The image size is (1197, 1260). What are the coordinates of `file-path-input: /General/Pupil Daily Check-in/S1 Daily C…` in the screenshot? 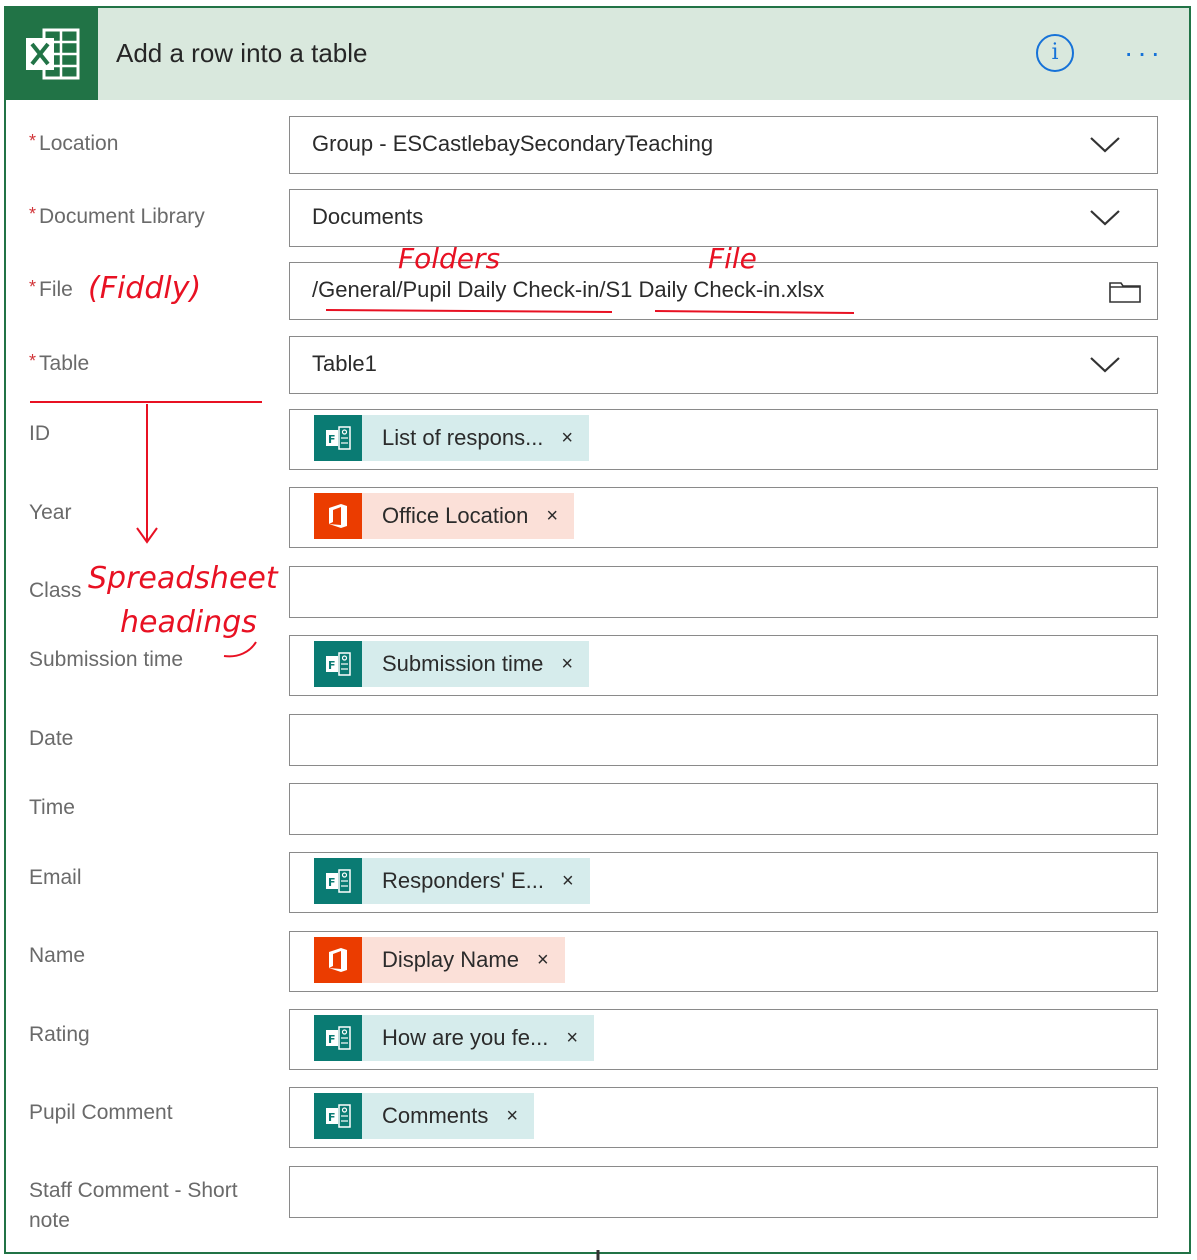 It's located at (723, 291).